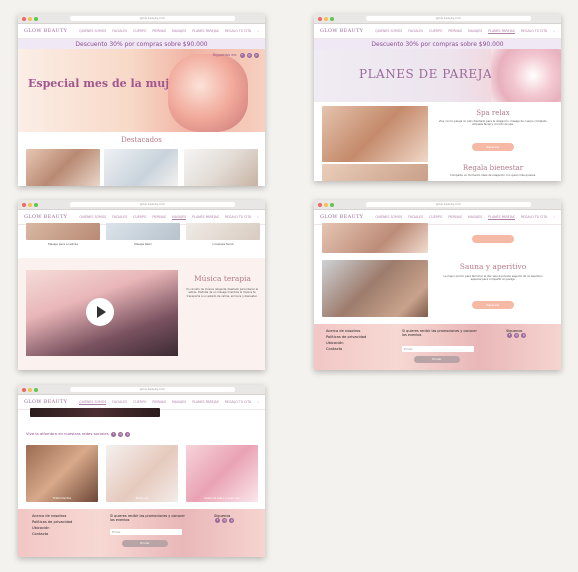 The image size is (578, 572). I want to click on facial-photo, so click(223, 231).